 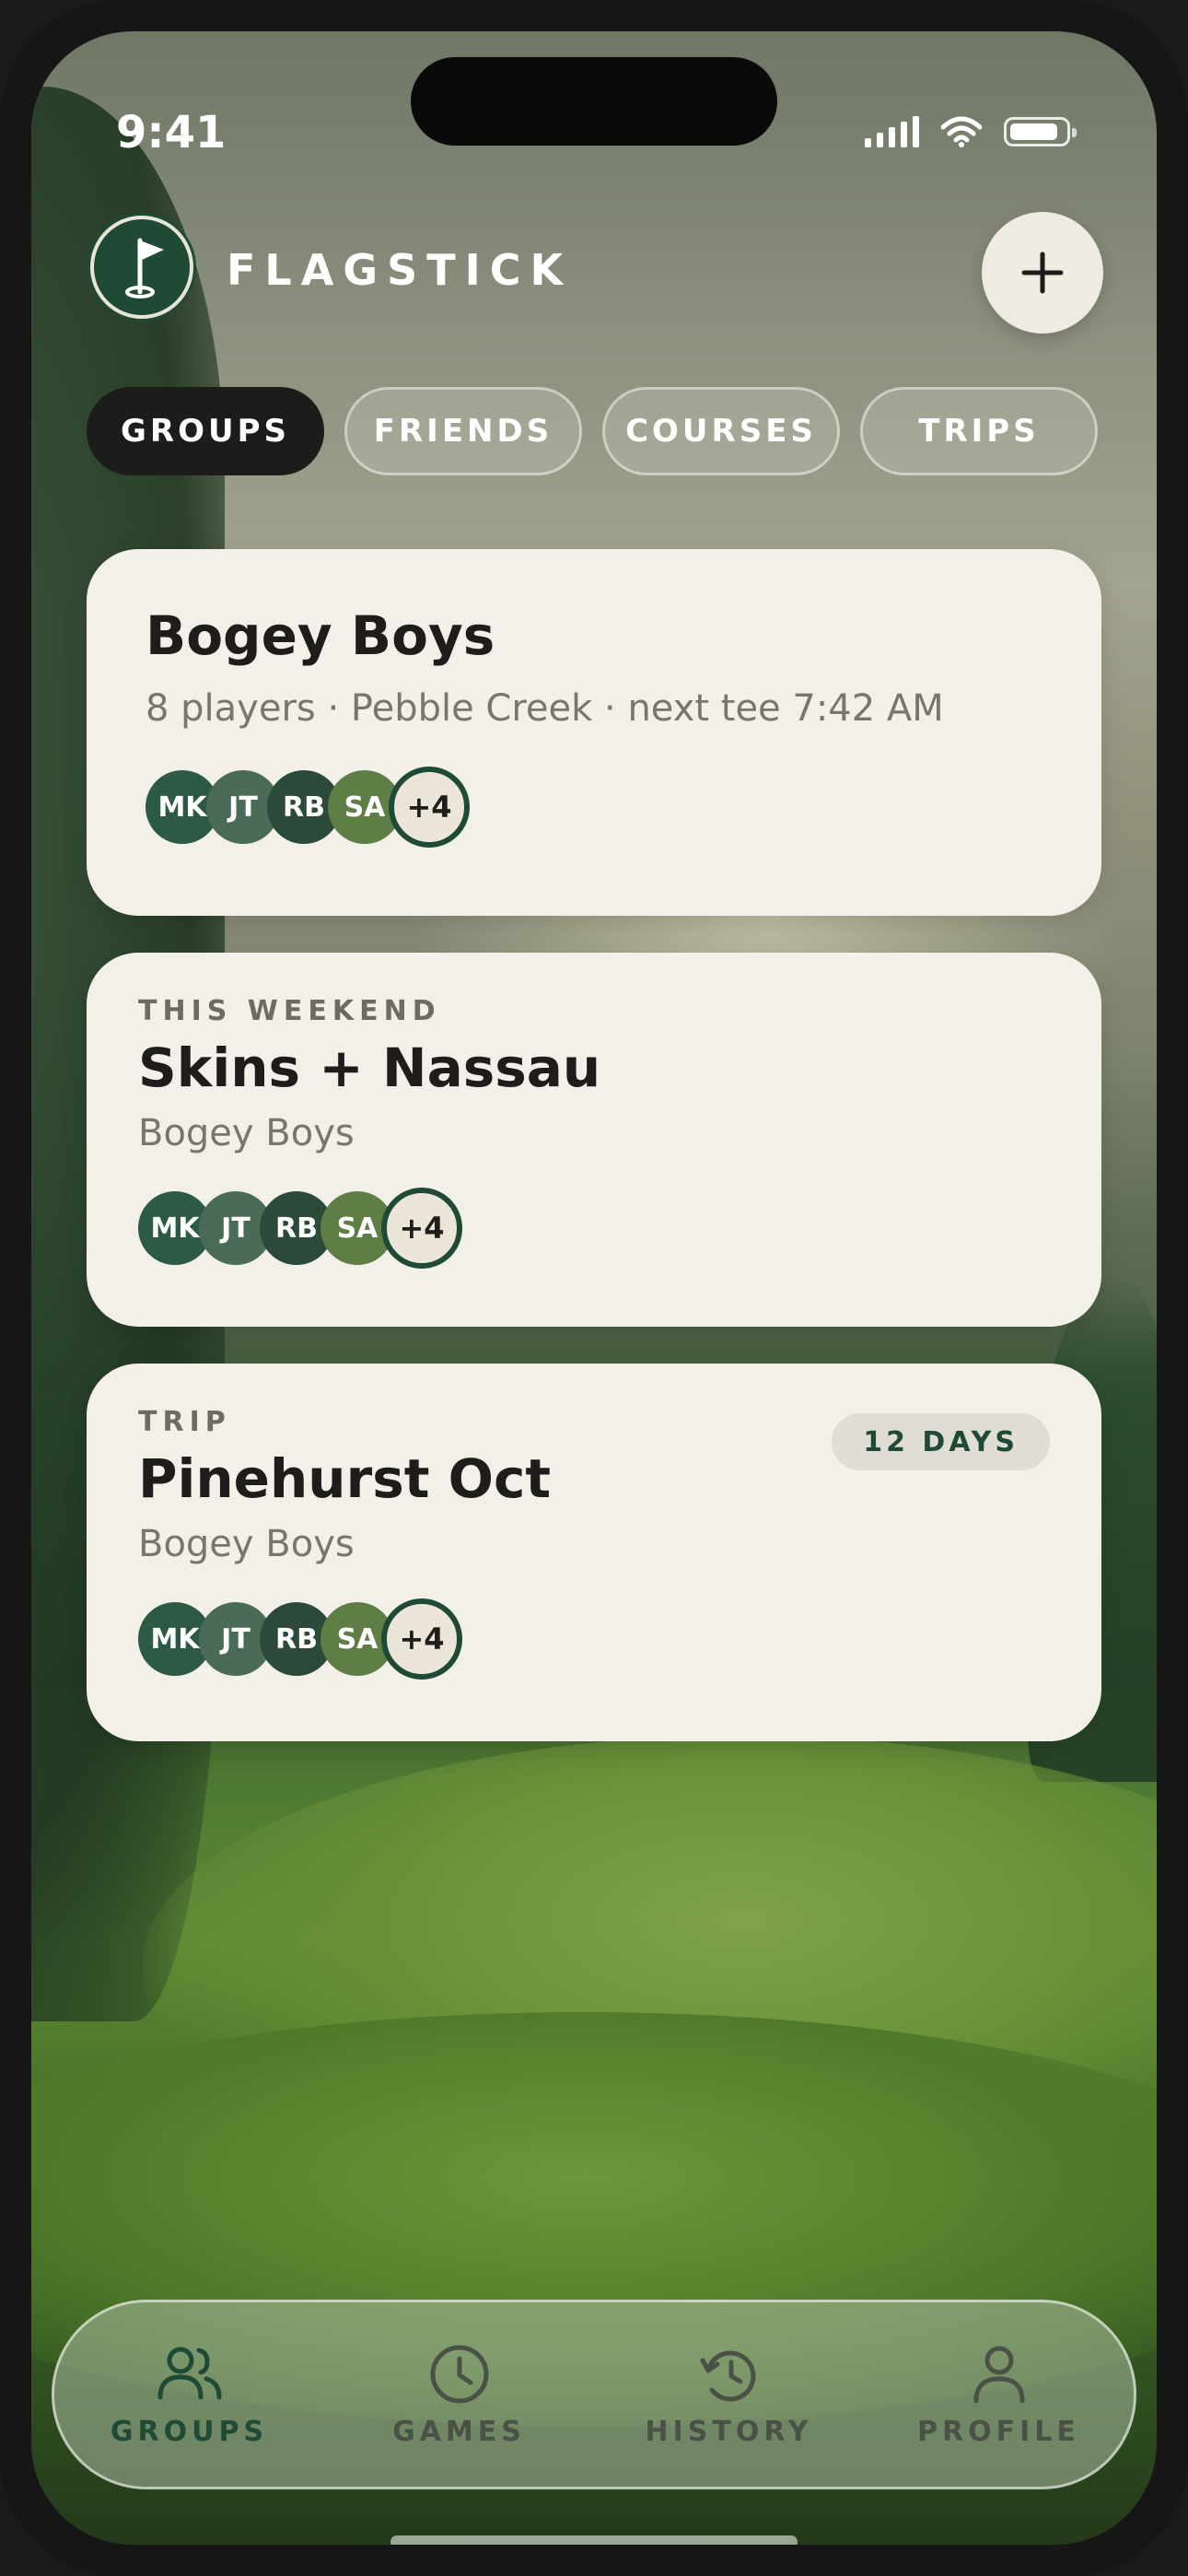 I want to click on plus-icon, so click(x=1042, y=273).